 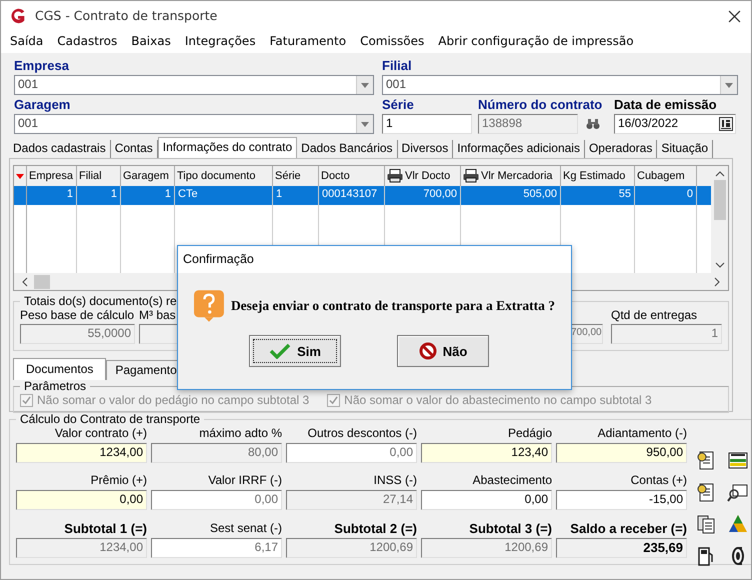 What do you see at coordinates (361, 434) in the screenshot?
I see `field-label: Outros descontos (-)` at bounding box center [361, 434].